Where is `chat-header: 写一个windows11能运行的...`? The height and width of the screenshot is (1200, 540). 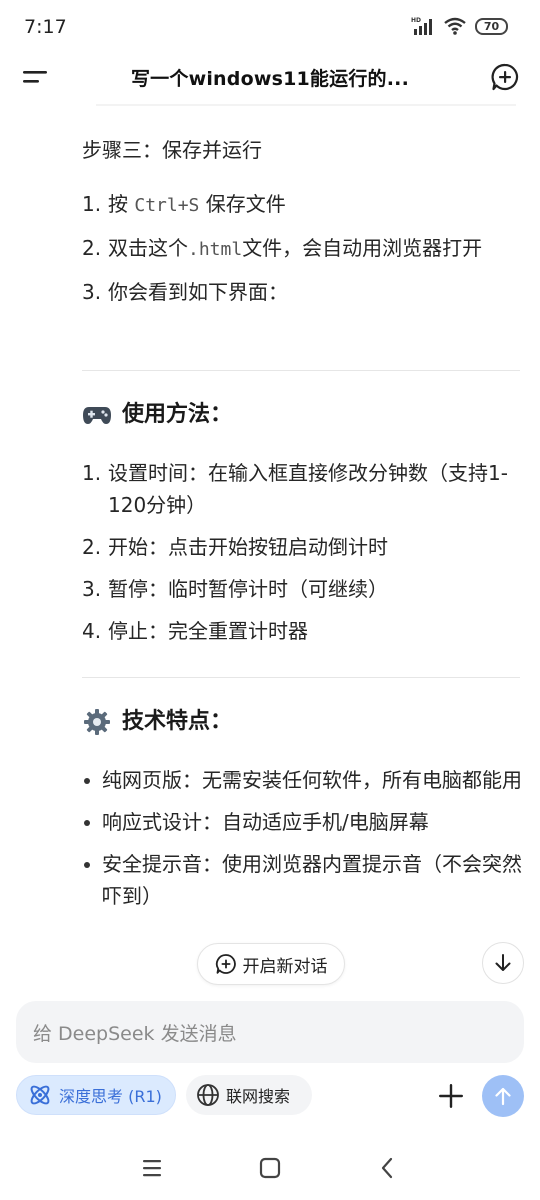 chat-header: 写一个windows11能运行的... is located at coordinates (270, 77).